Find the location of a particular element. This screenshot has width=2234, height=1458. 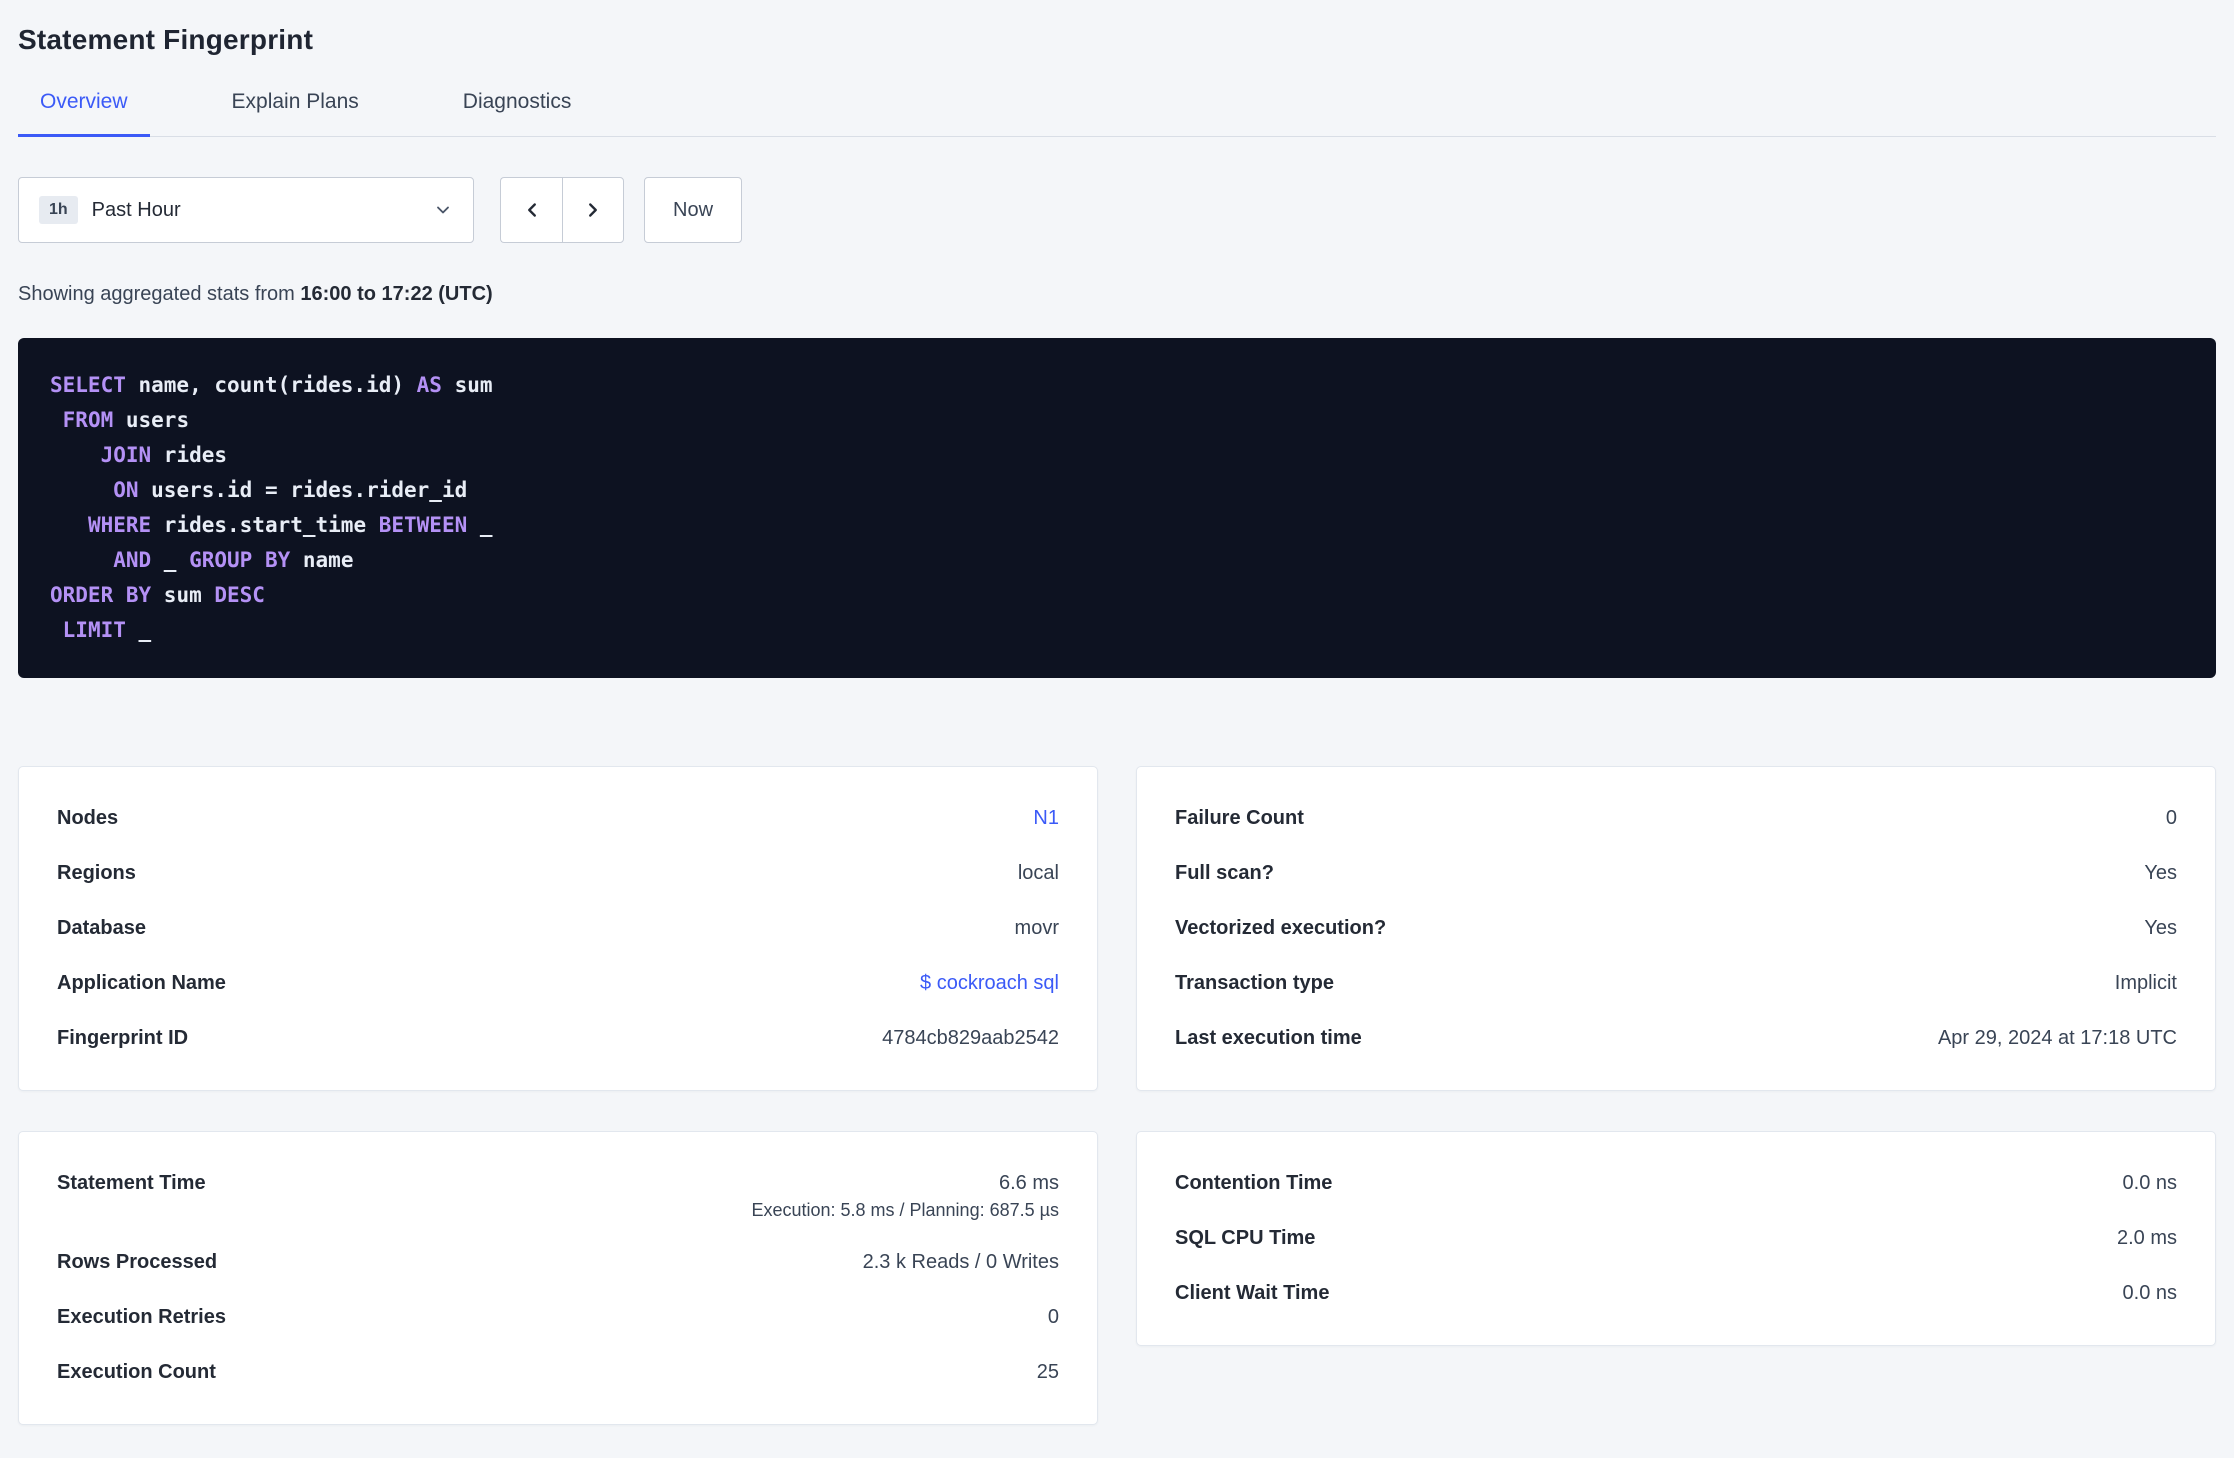

chevron-down-icon is located at coordinates (443, 210).